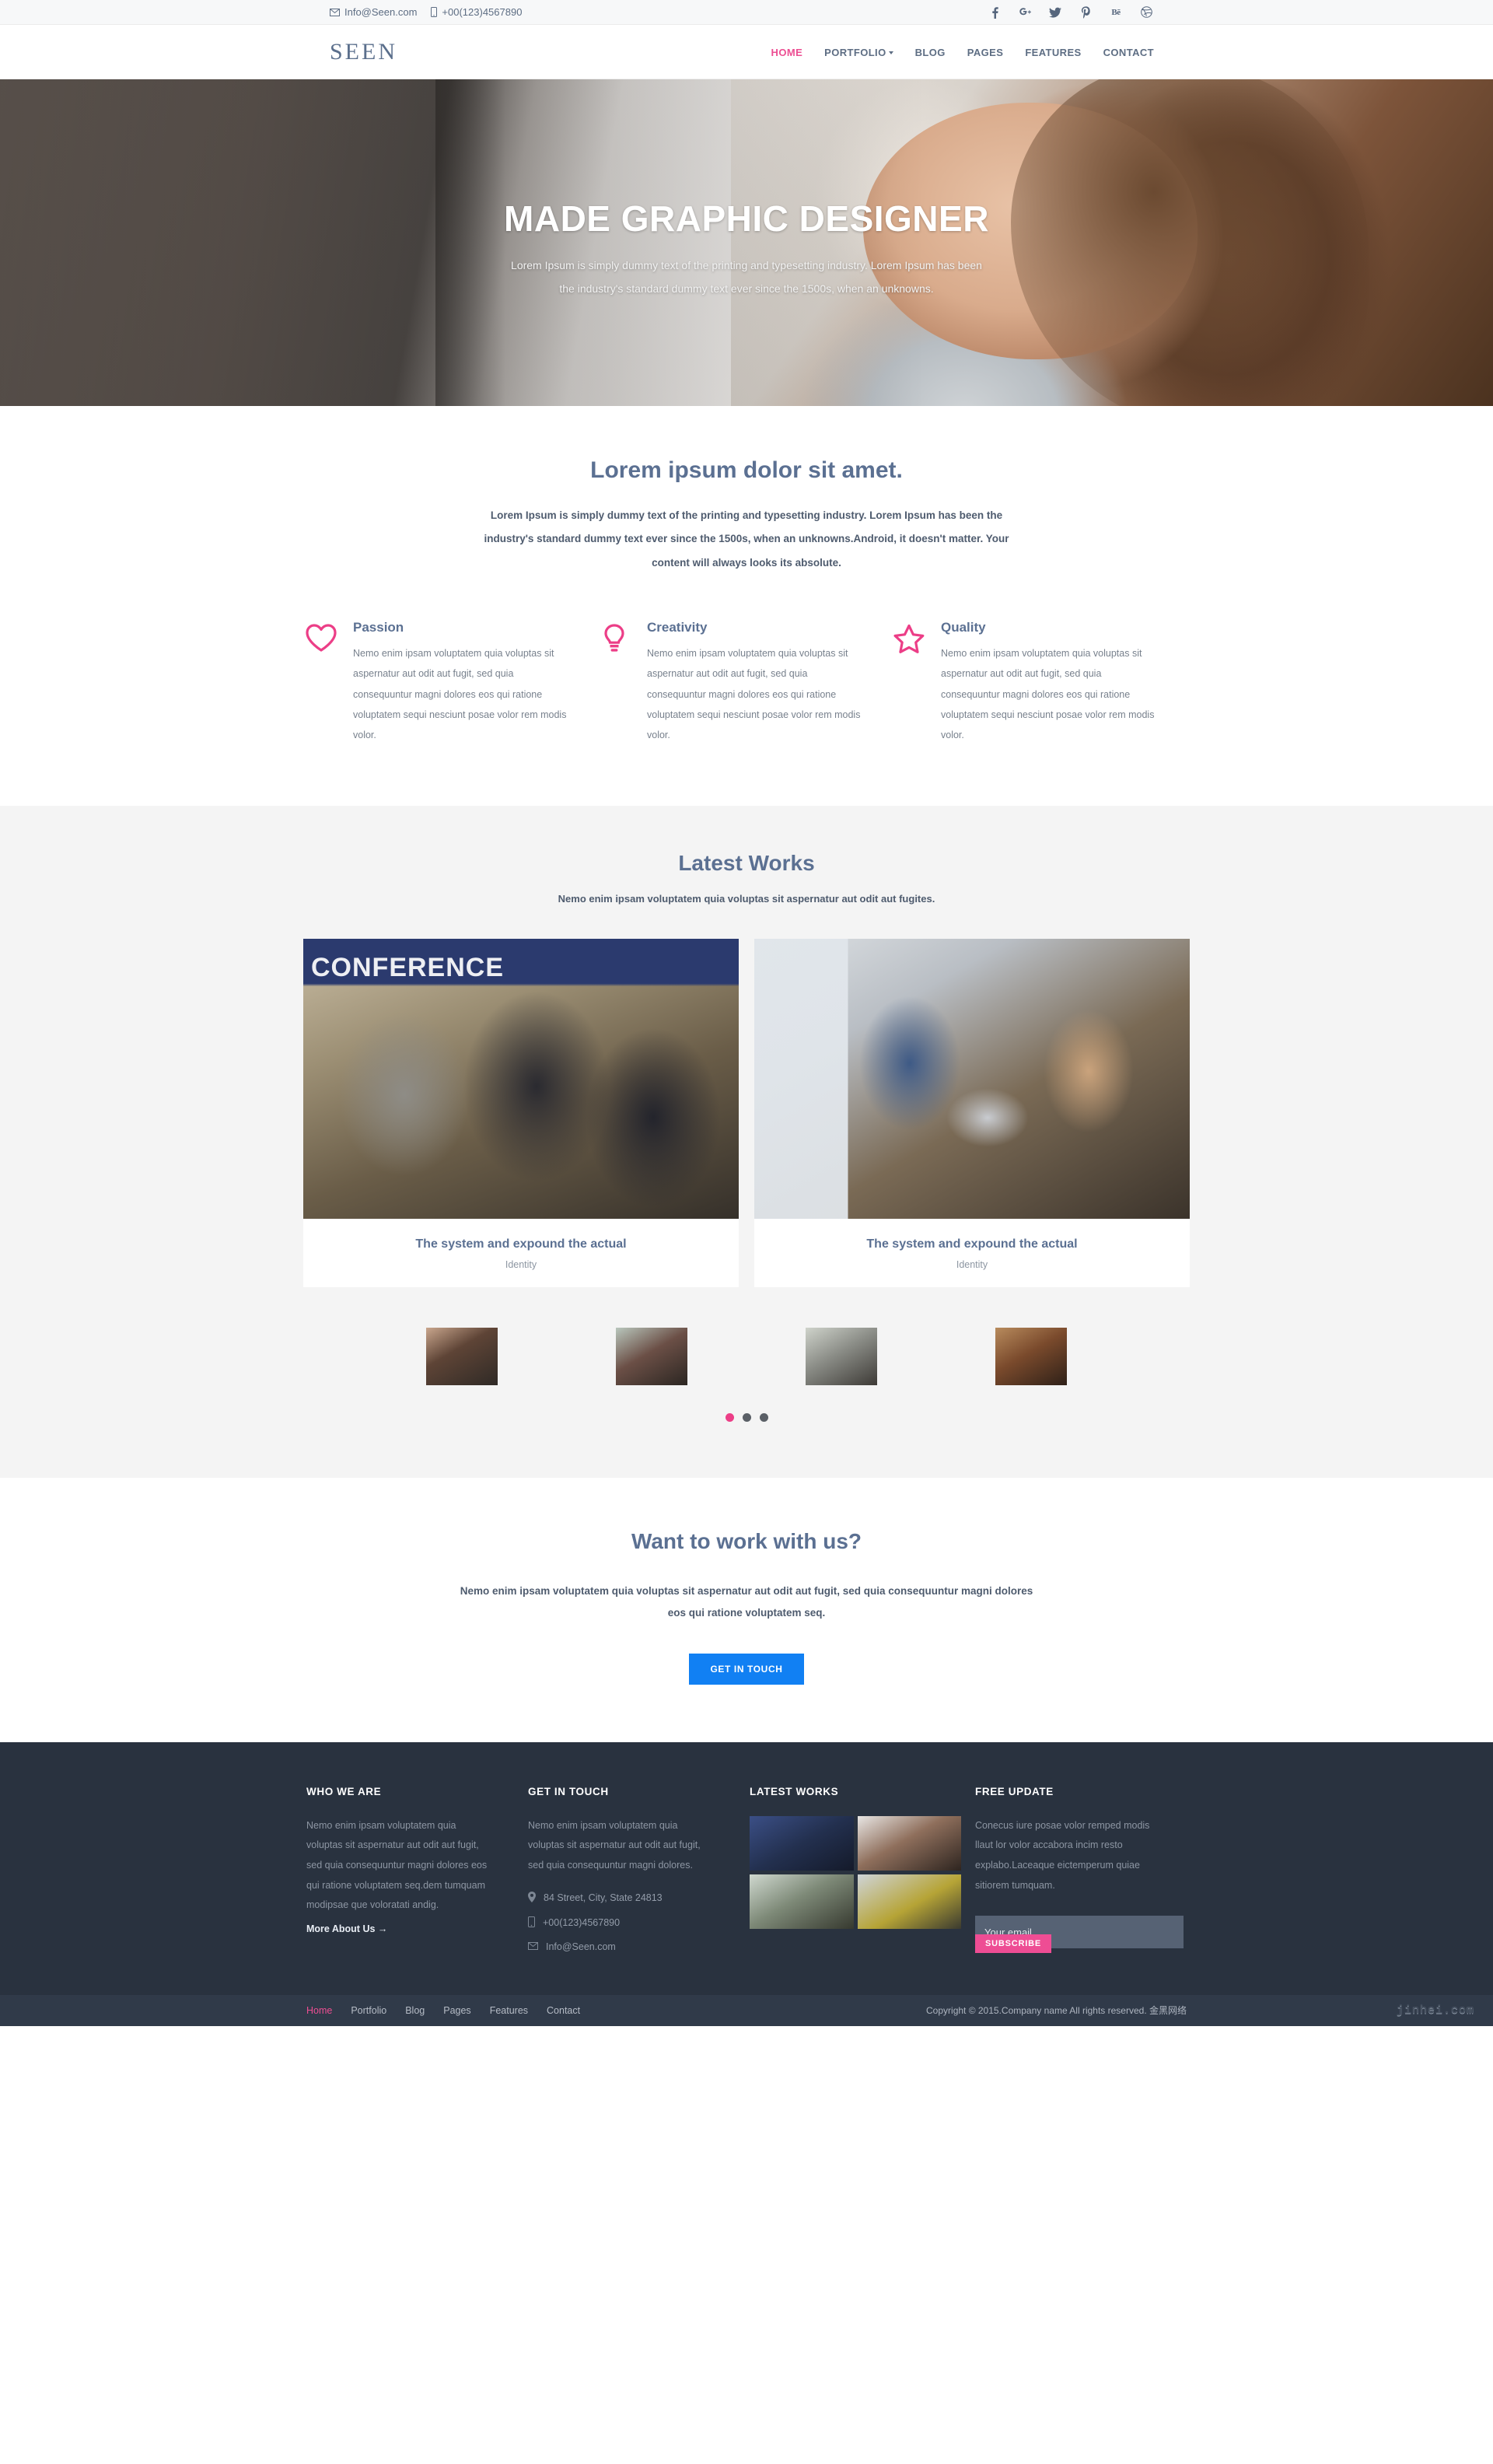 Image resolution: width=1493 pixels, height=2464 pixels. Describe the element at coordinates (509, 2011) in the screenshot. I see `footer-nav-item-features: Features` at that location.